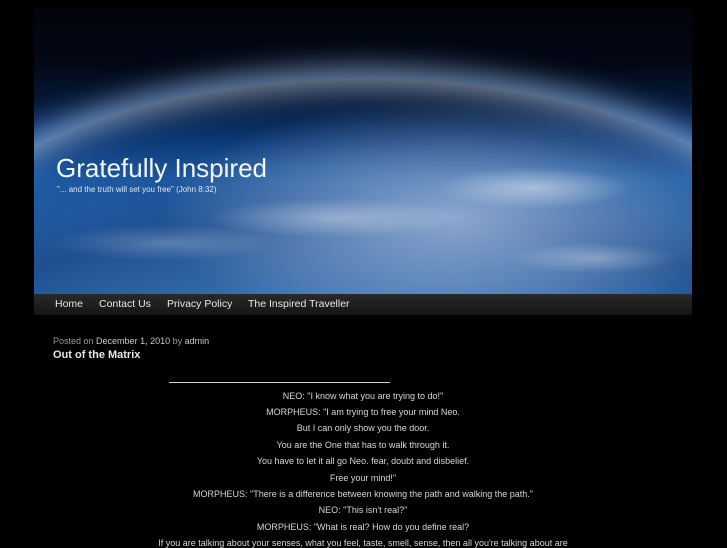 Image resolution: width=727 pixels, height=548 pixels. Describe the element at coordinates (363, 396) in the screenshot. I see `quote-line: NEO: "I know what you are trying to do!"` at that location.